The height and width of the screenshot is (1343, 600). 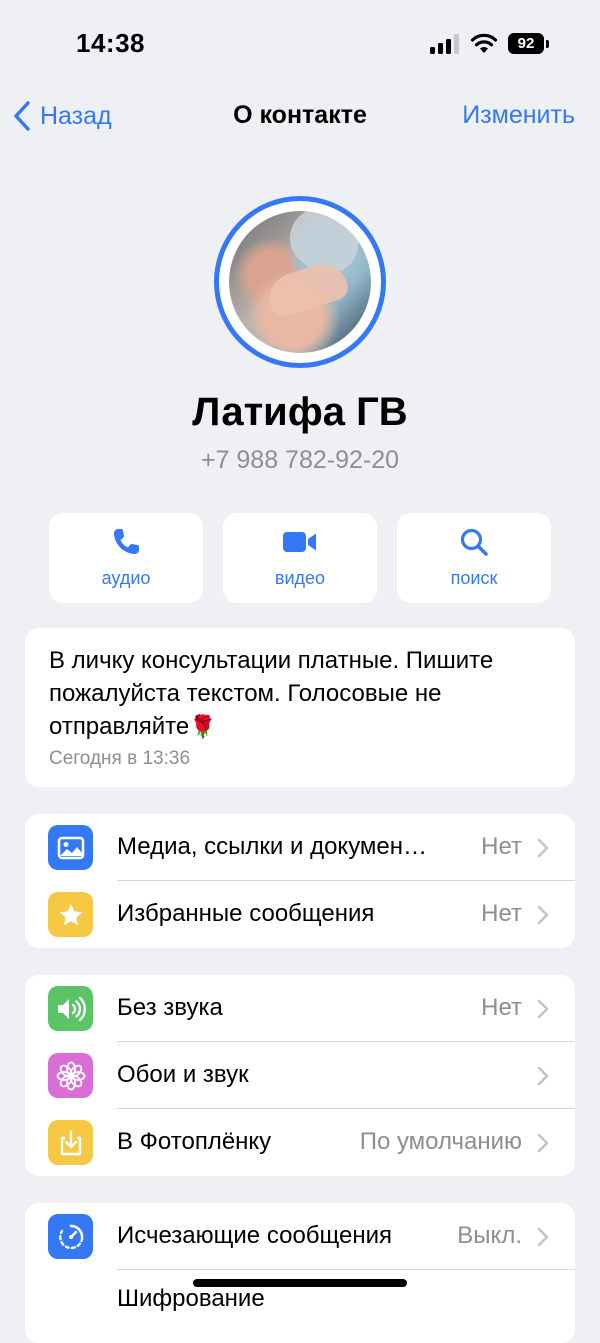 I want to click on video-icon, so click(x=299, y=542).